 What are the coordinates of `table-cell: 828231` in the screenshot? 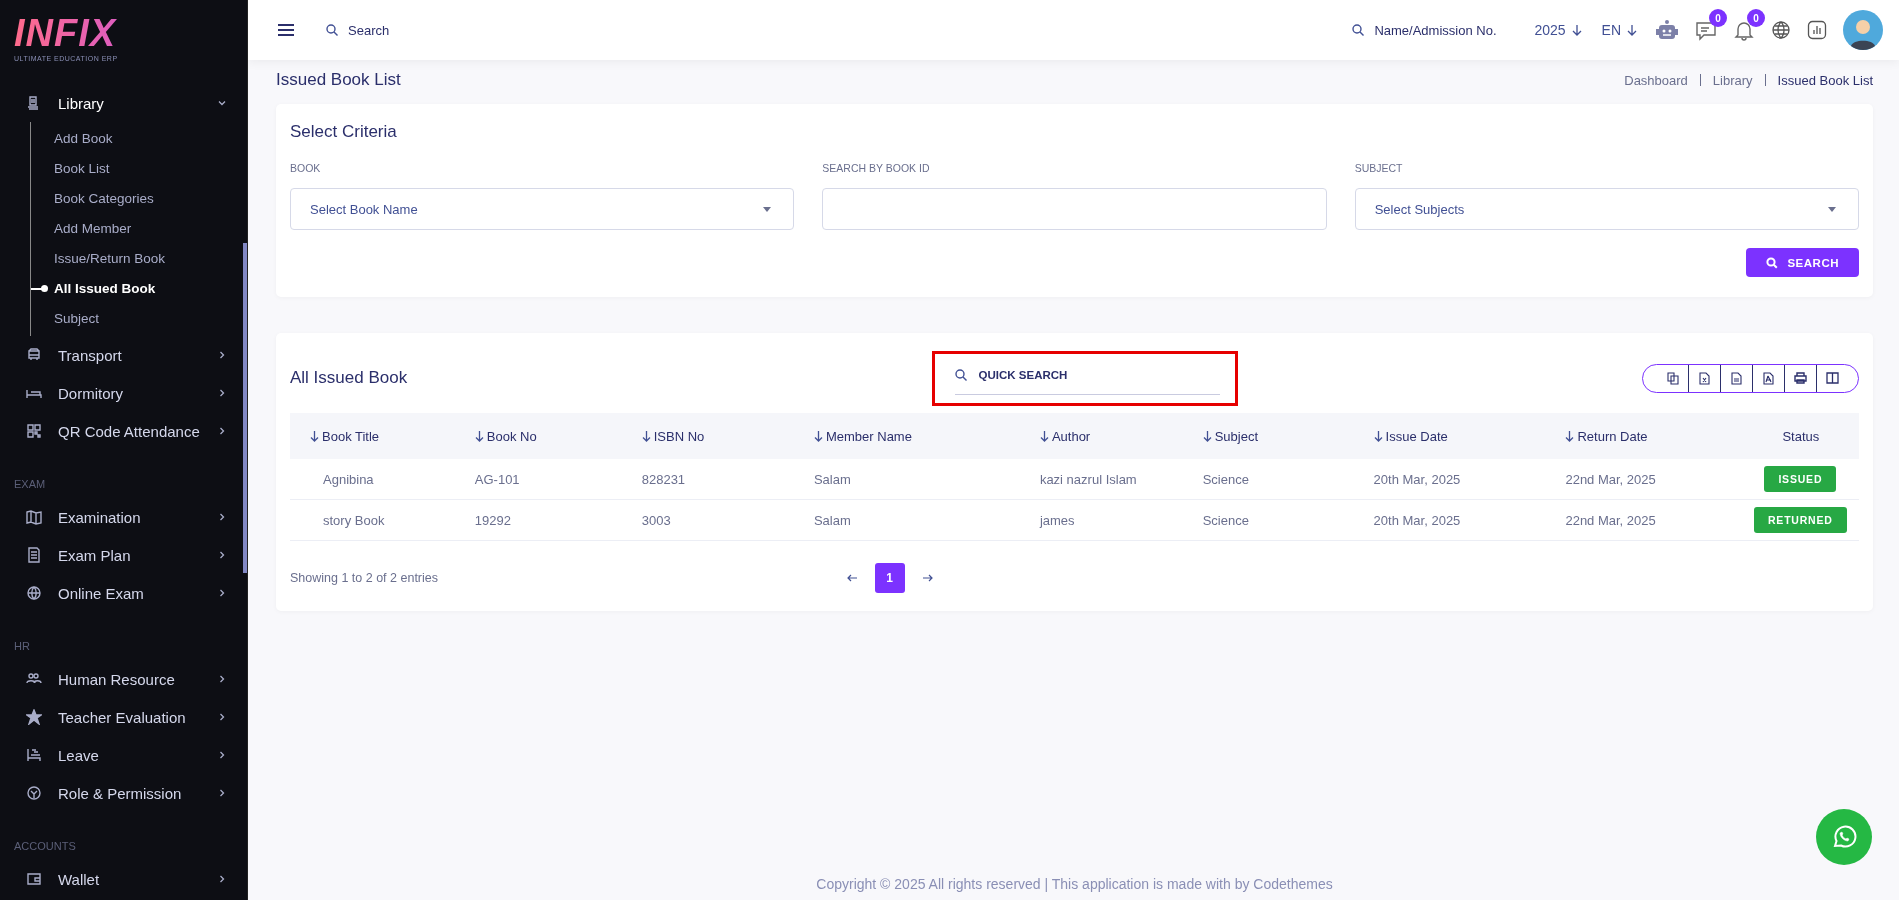 It's located at (663, 479).